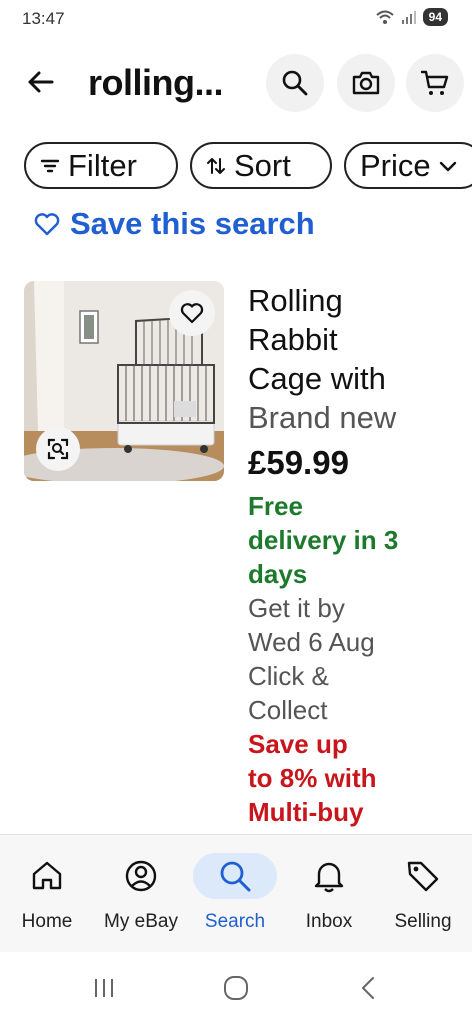 This screenshot has height=1024, width=472. I want to click on visual-search-icon, so click(58, 449).